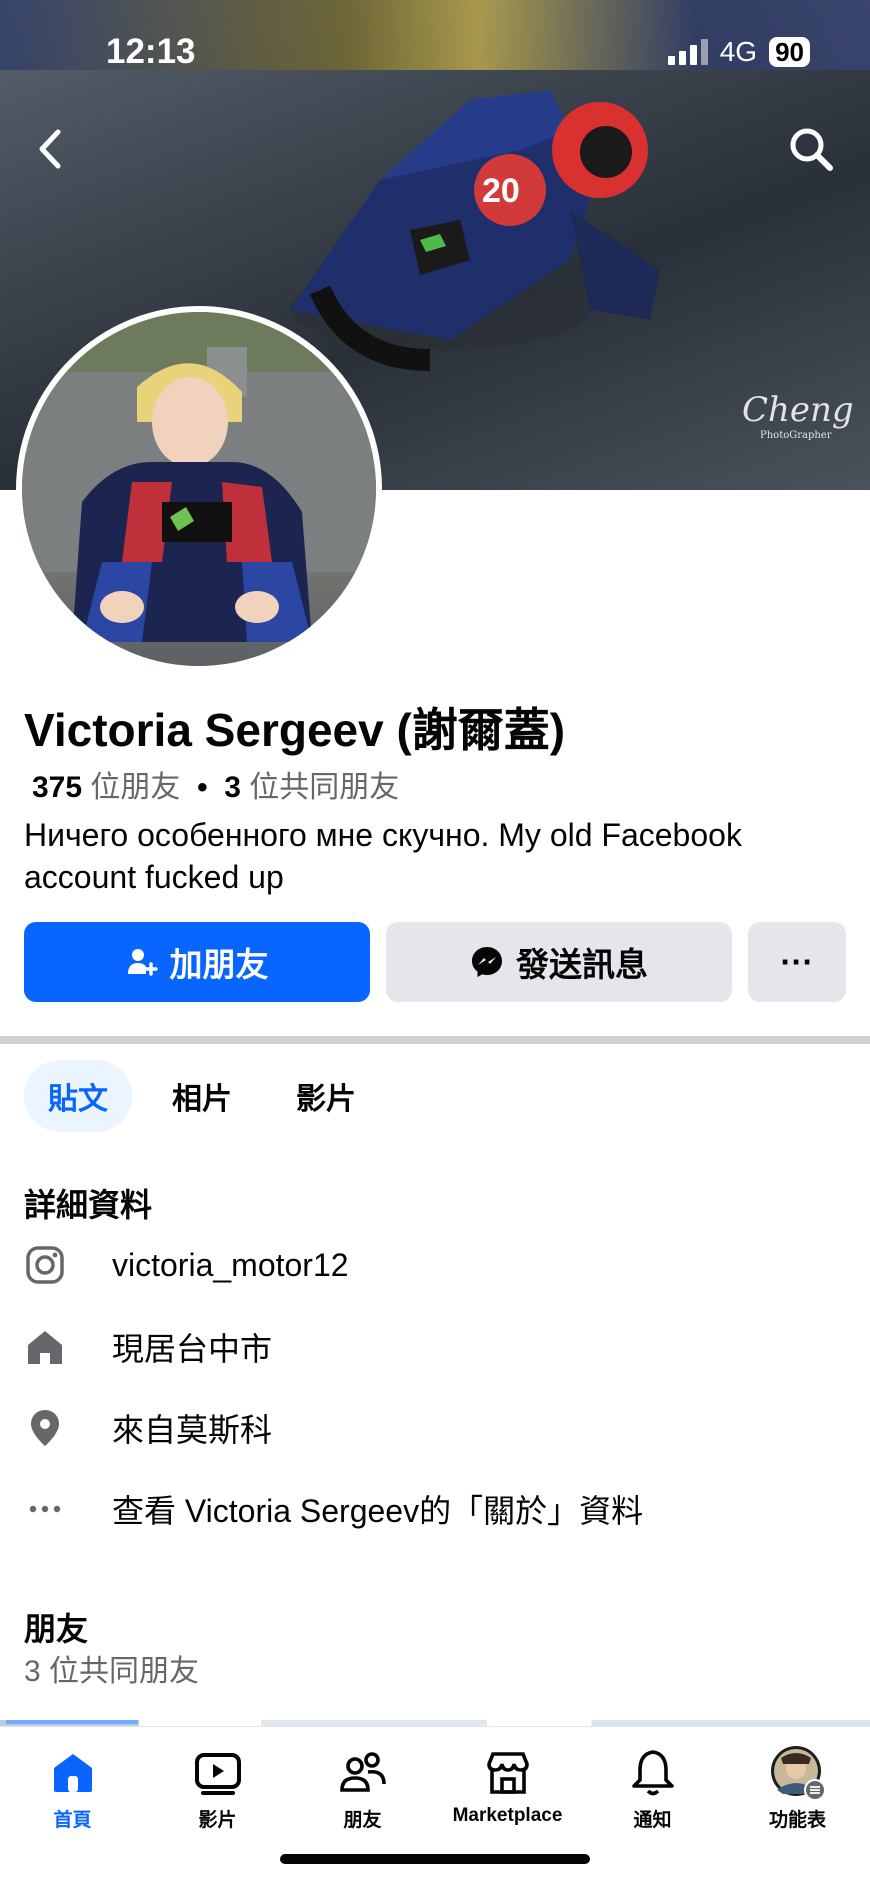 The image size is (870, 1883). I want to click on nav-home: 首頁, so click(72, 1786).